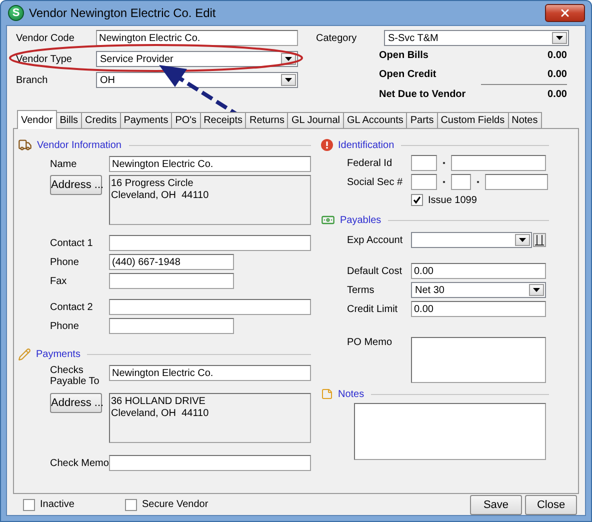 The height and width of the screenshot is (522, 592). Describe the element at coordinates (186, 120) in the screenshot. I see `tab: PO's` at that location.